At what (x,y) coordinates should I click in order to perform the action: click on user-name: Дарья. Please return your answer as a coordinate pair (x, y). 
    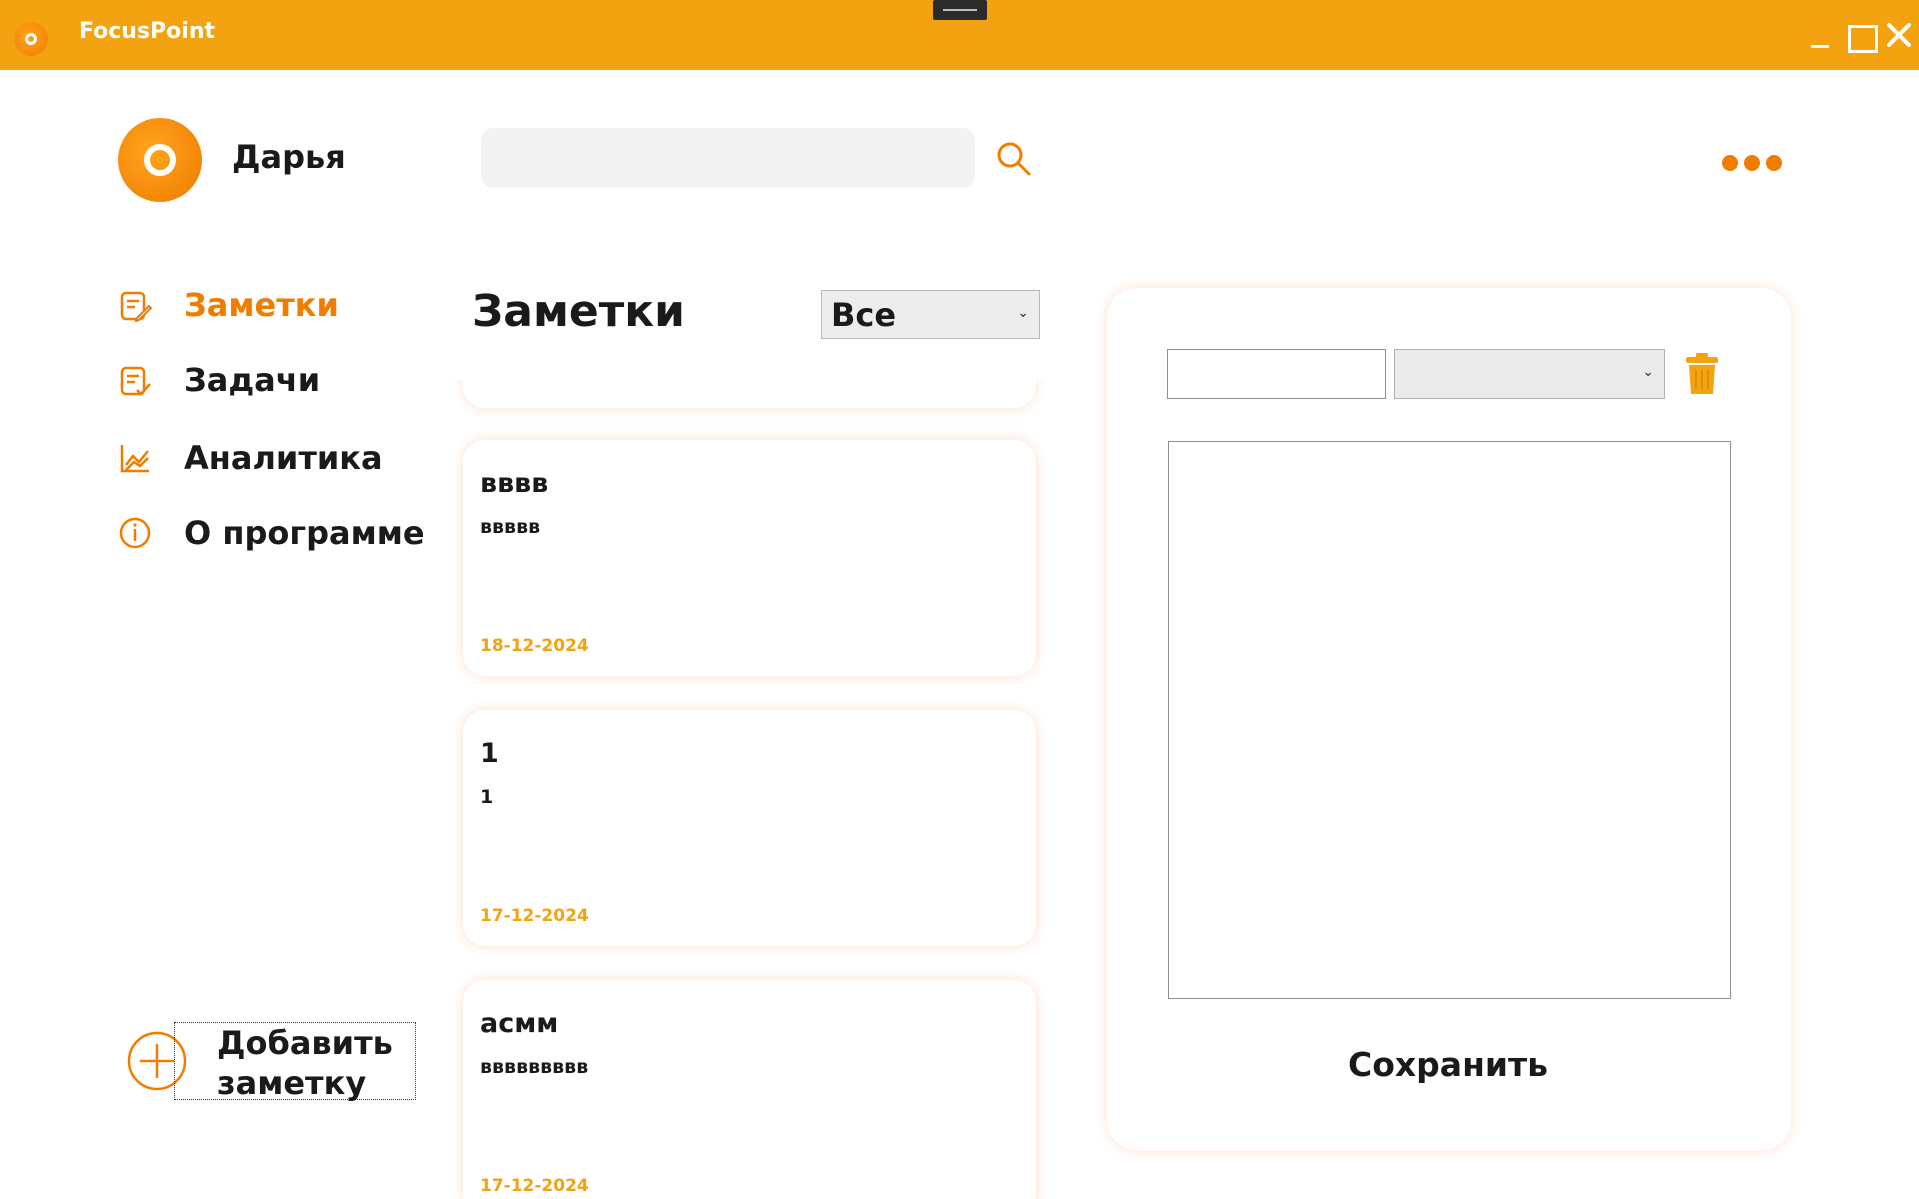
    Looking at the image, I should click on (289, 157).